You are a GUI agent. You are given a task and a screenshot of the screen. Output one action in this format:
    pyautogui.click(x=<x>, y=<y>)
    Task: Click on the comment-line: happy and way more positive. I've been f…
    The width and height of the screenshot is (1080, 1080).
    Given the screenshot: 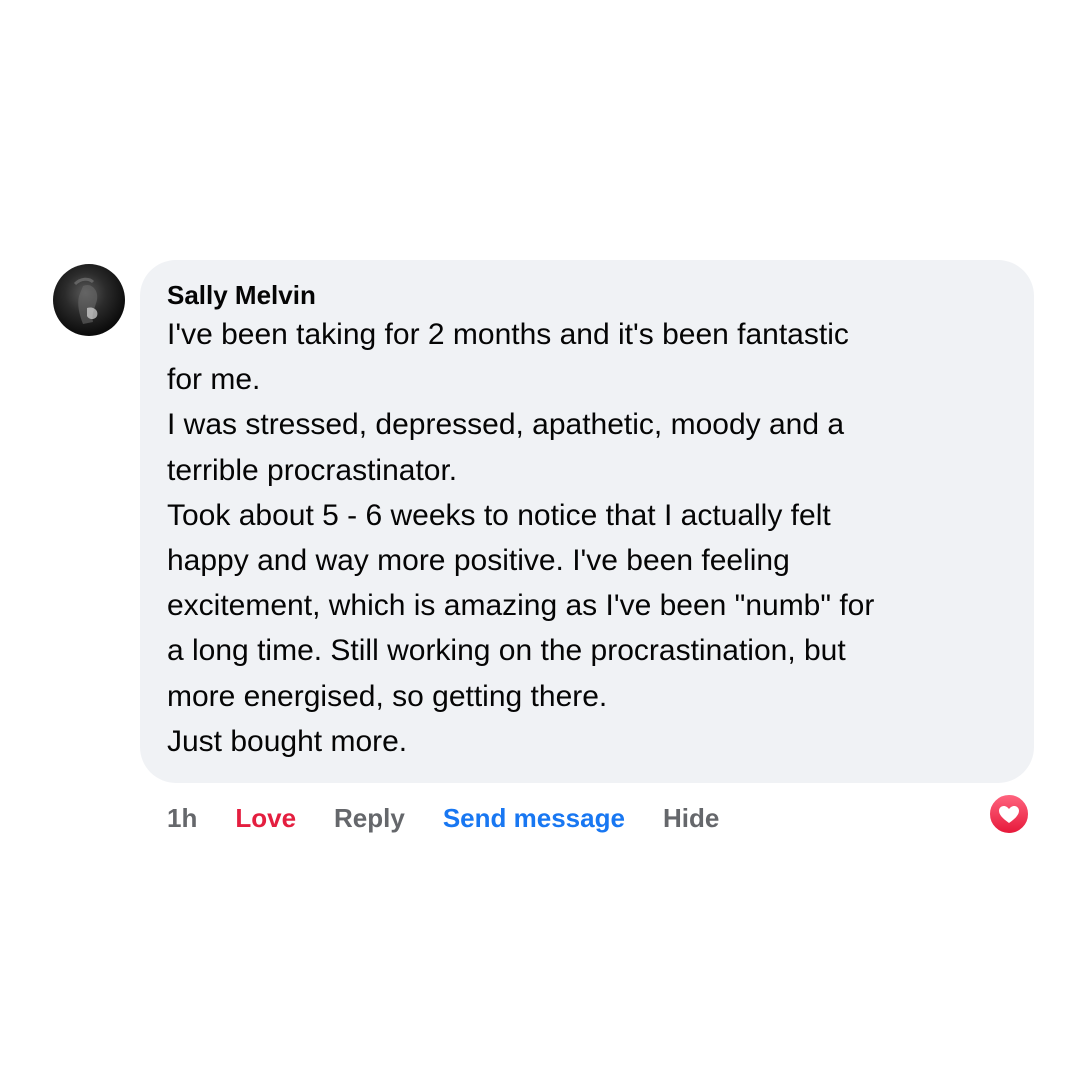 What is the action you would take?
    pyautogui.click(x=478, y=561)
    